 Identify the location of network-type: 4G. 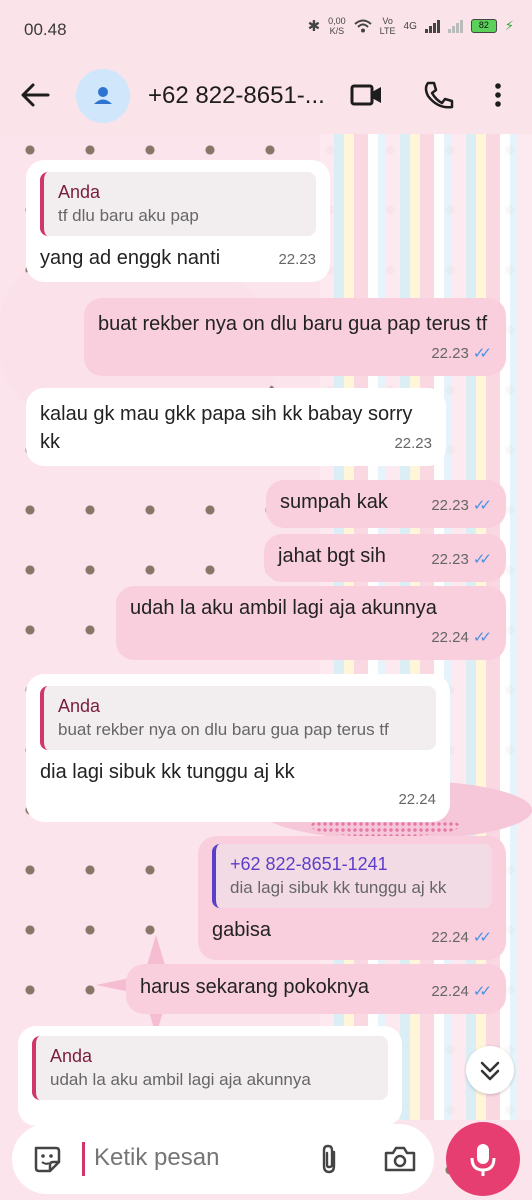
(410, 26).